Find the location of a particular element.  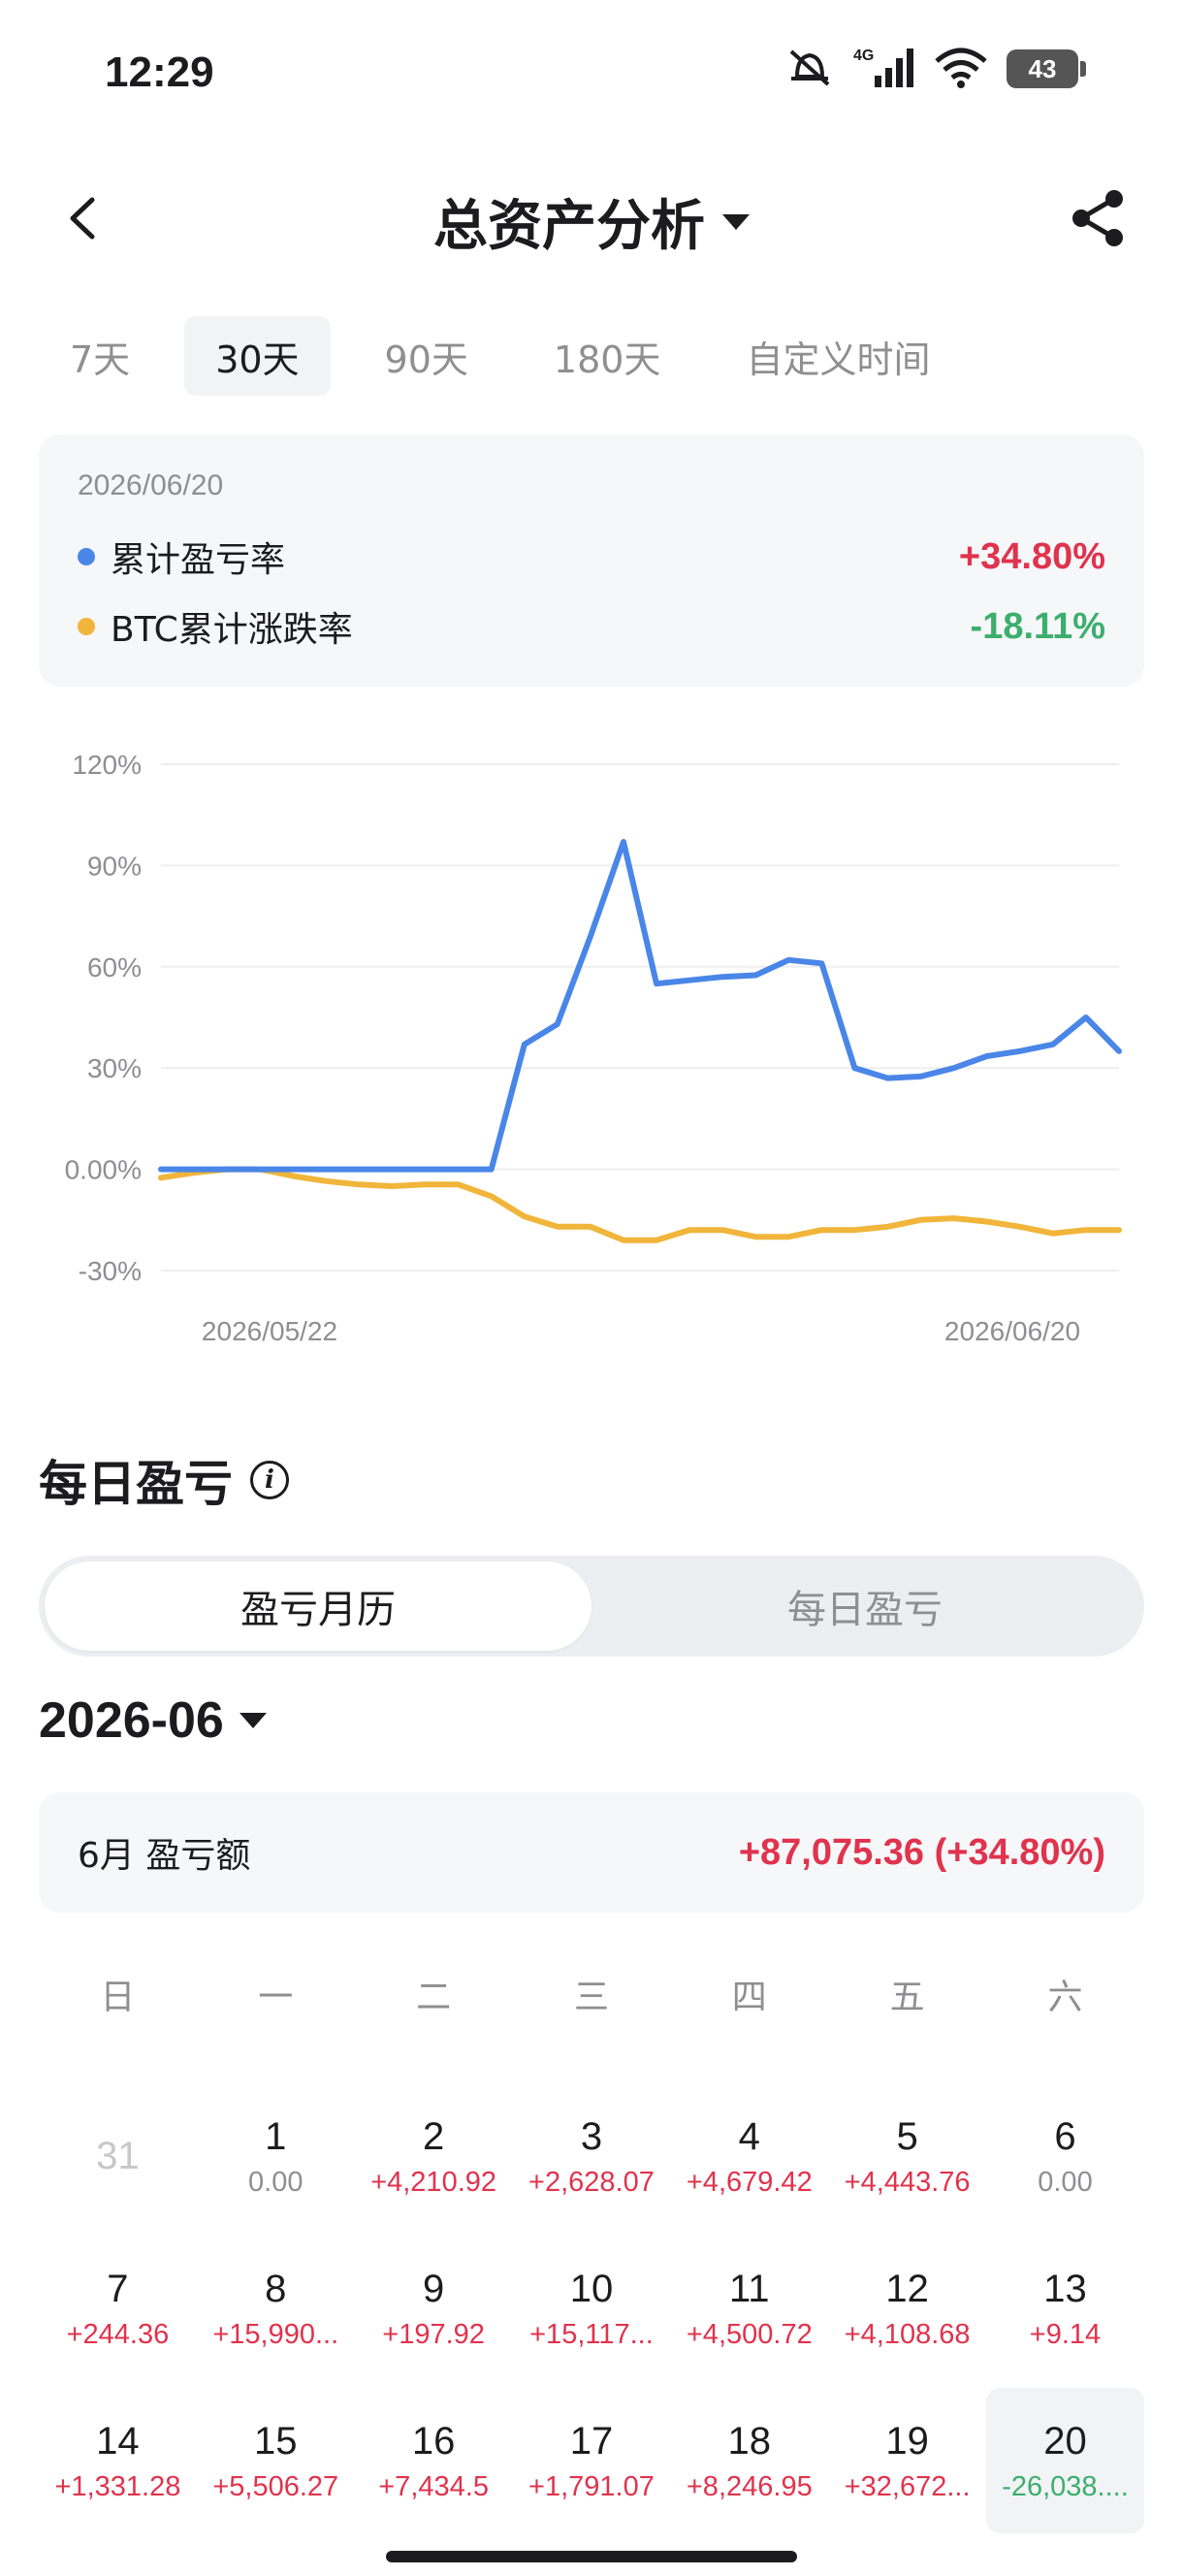

month-summary-label: 6月 盈亏额 is located at coordinates (164, 1856).